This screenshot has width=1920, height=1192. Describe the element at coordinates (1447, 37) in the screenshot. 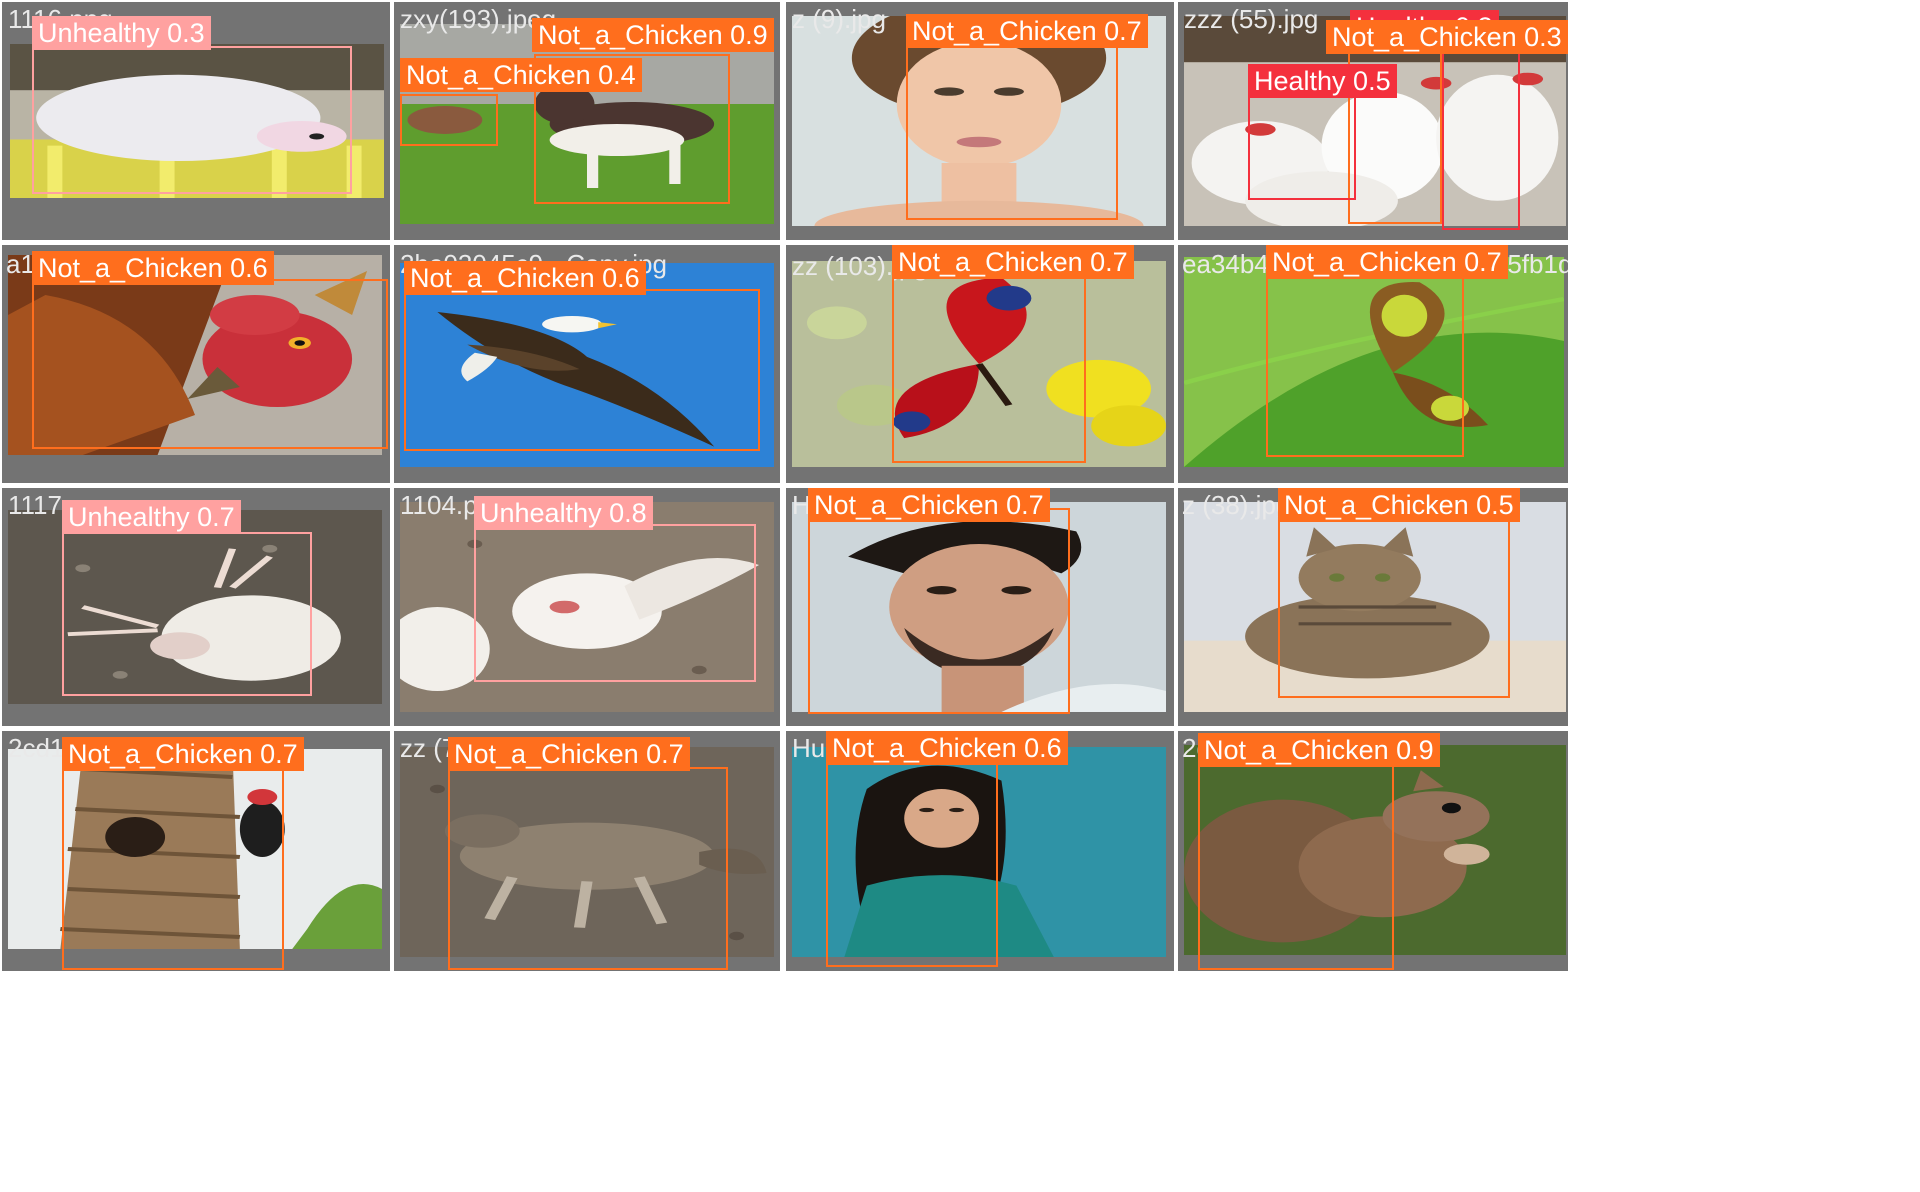

I see `detection-label: Not_a_Chicken 0.3` at that location.